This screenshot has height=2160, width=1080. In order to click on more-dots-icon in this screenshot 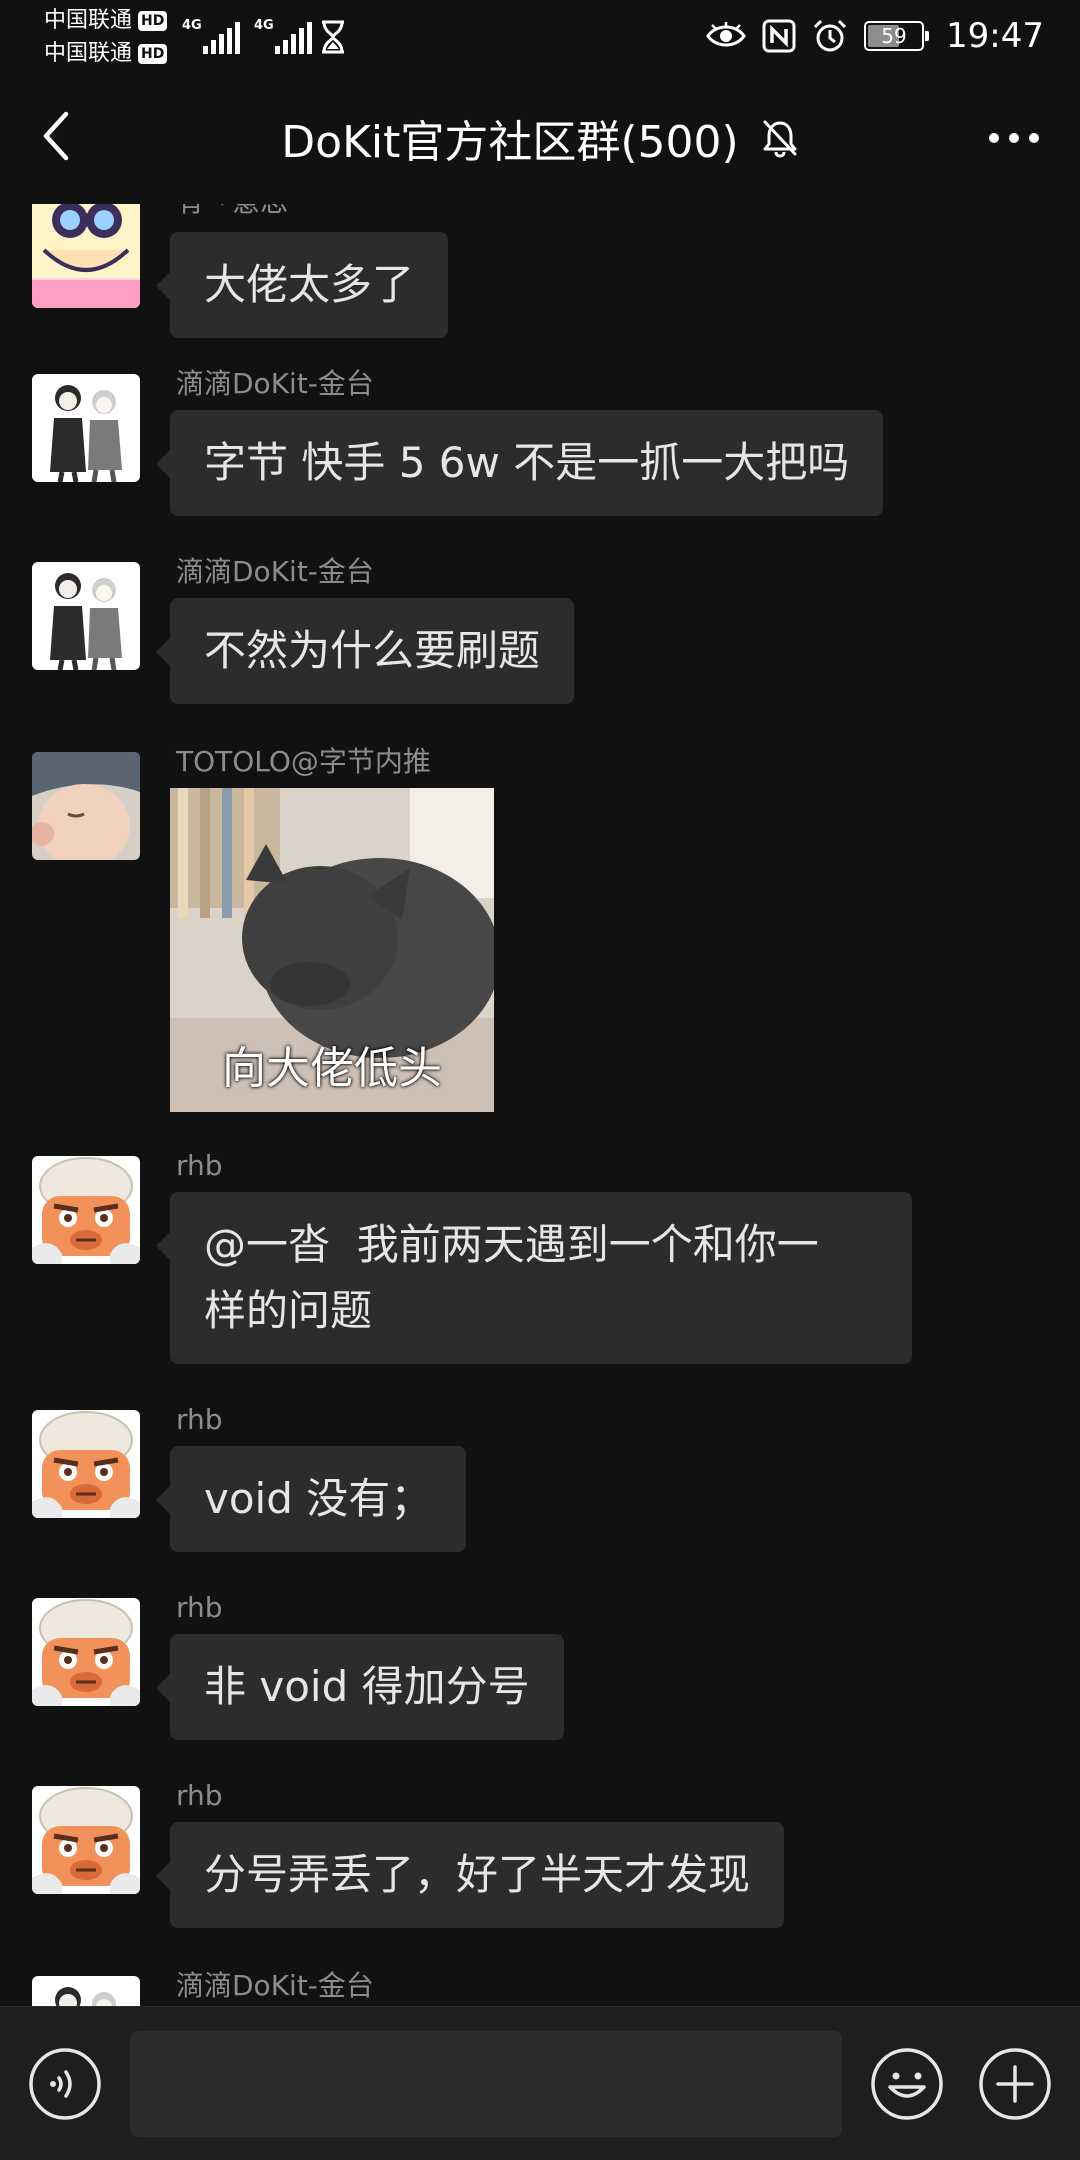, I will do `click(1014, 138)`.